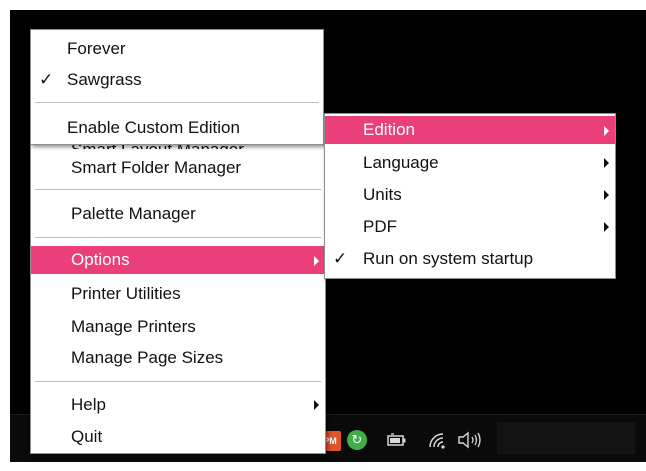 The height and width of the screenshot is (471, 646). I want to click on menu-item-label: Language, so click(401, 162).